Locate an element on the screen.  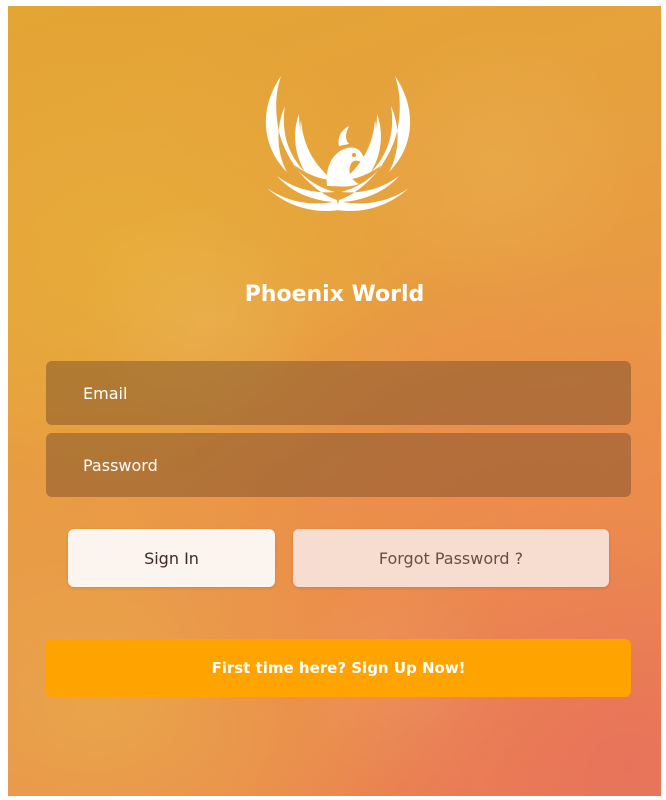
sign-up-button: First time here? Sign Up Now! is located at coordinates (338, 668).